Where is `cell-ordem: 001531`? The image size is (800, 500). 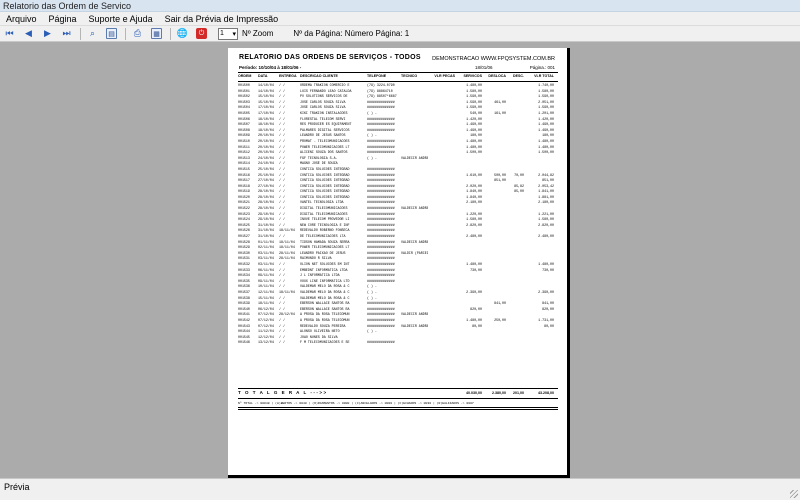 cell-ordem: 001531 is located at coordinates (244, 258).